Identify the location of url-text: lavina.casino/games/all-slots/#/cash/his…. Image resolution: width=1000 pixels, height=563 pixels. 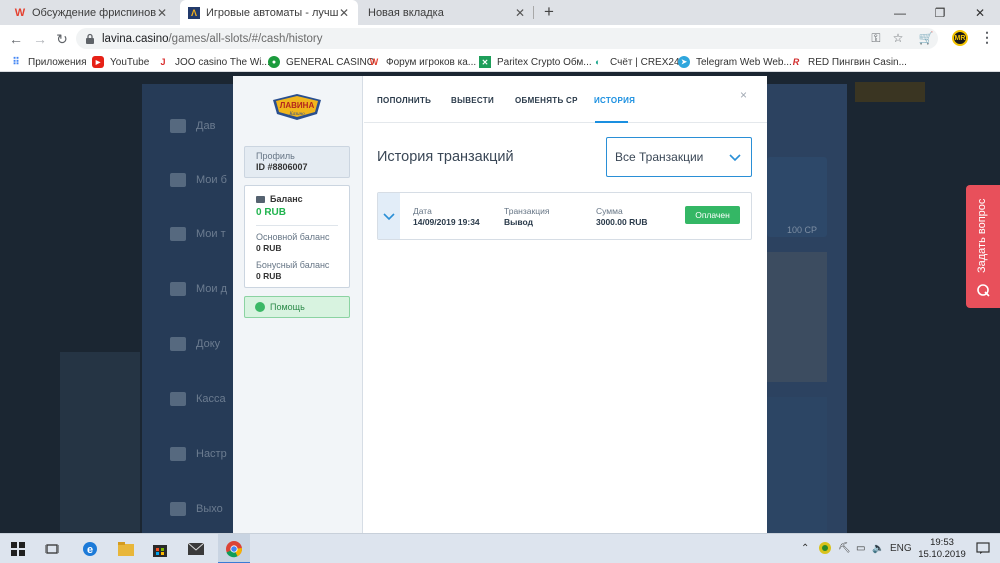
(212, 38).